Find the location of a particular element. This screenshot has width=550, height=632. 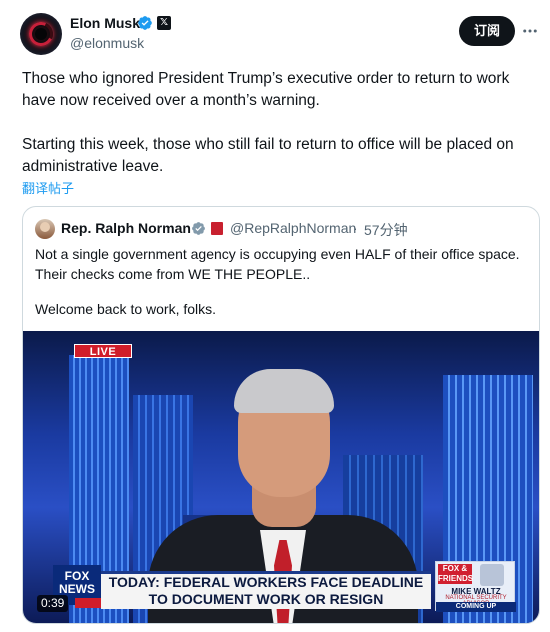

x-affiliate-badge-icon: 𝕏 is located at coordinates (164, 23).